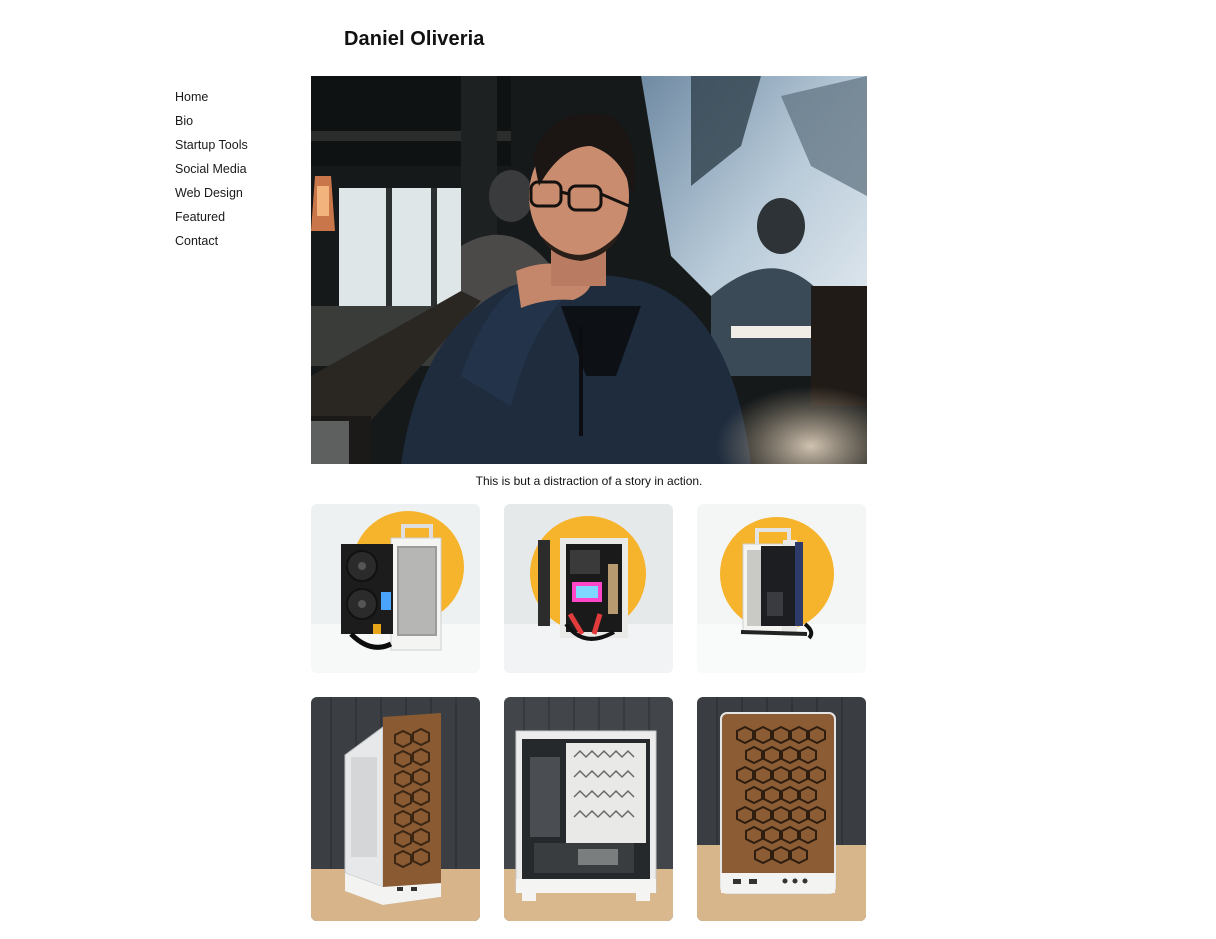 The height and width of the screenshot is (939, 1216). I want to click on nav-item-home: Home, so click(235, 100).